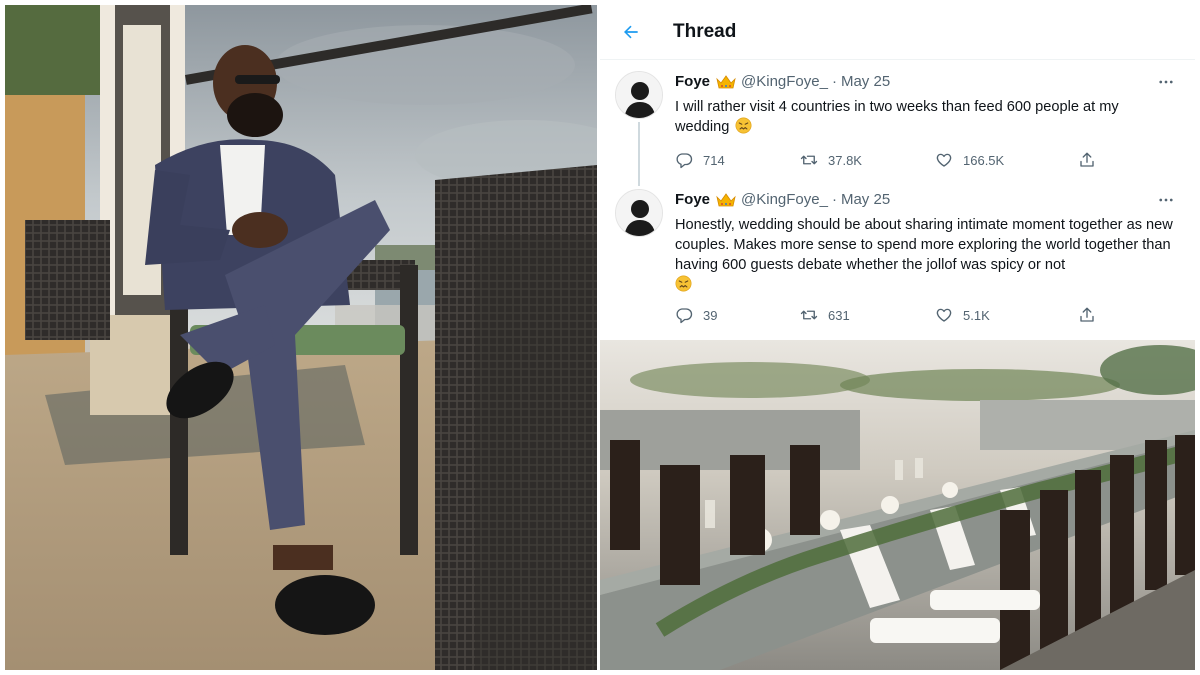 The image size is (1200, 675). Describe the element at coordinates (897, 32) in the screenshot. I see `thread-header: Thread` at that location.